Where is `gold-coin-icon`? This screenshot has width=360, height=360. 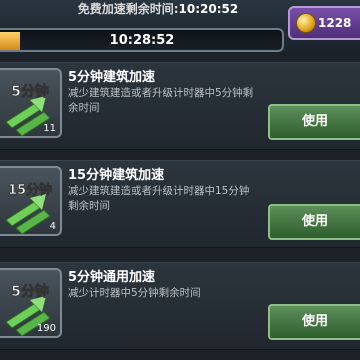 gold-coin-icon is located at coordinates (306, 23).